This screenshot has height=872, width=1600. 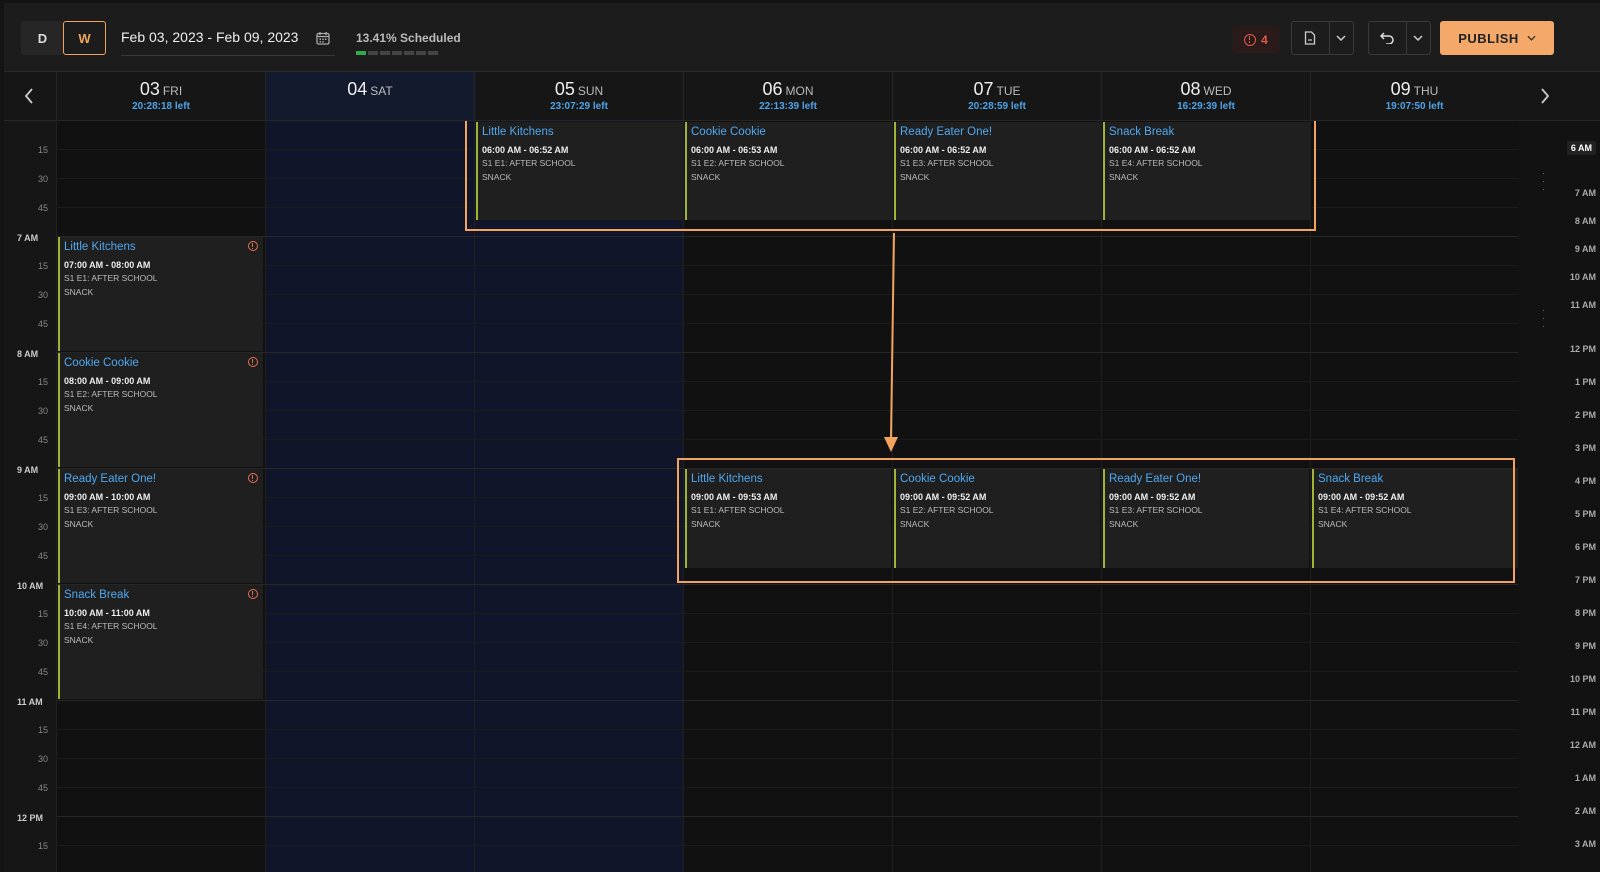 What do you see at coordinates (149, 89) in the screenshot?
I see `day-number: 03` at bounding box center [149, 89].